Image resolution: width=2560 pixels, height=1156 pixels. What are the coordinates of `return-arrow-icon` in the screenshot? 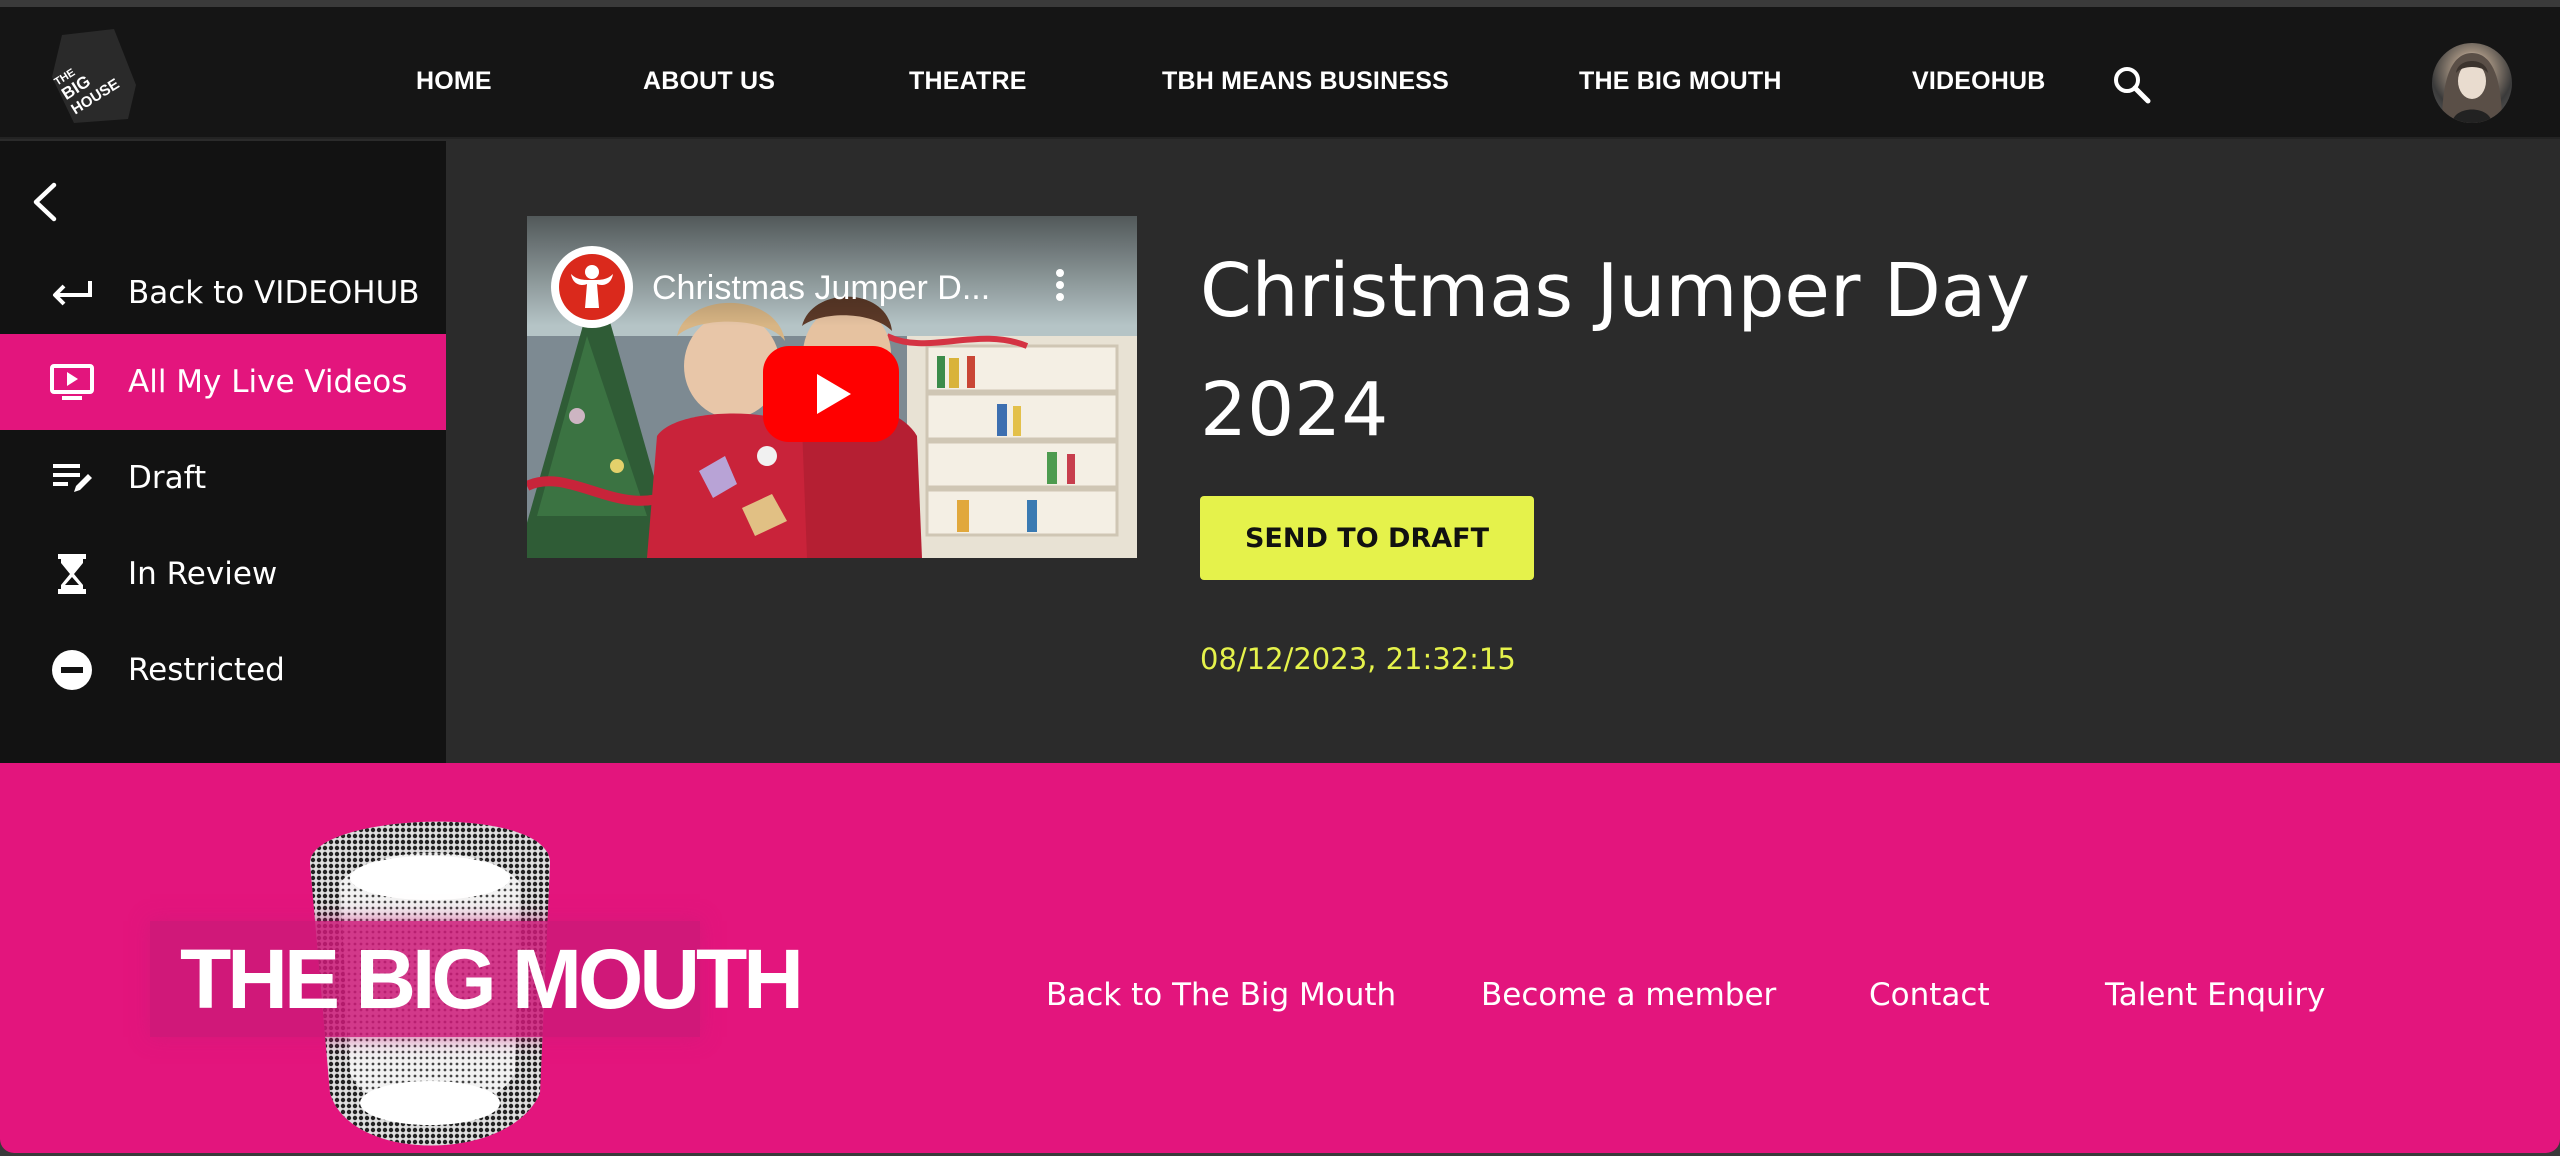 It's located at (72, 293).